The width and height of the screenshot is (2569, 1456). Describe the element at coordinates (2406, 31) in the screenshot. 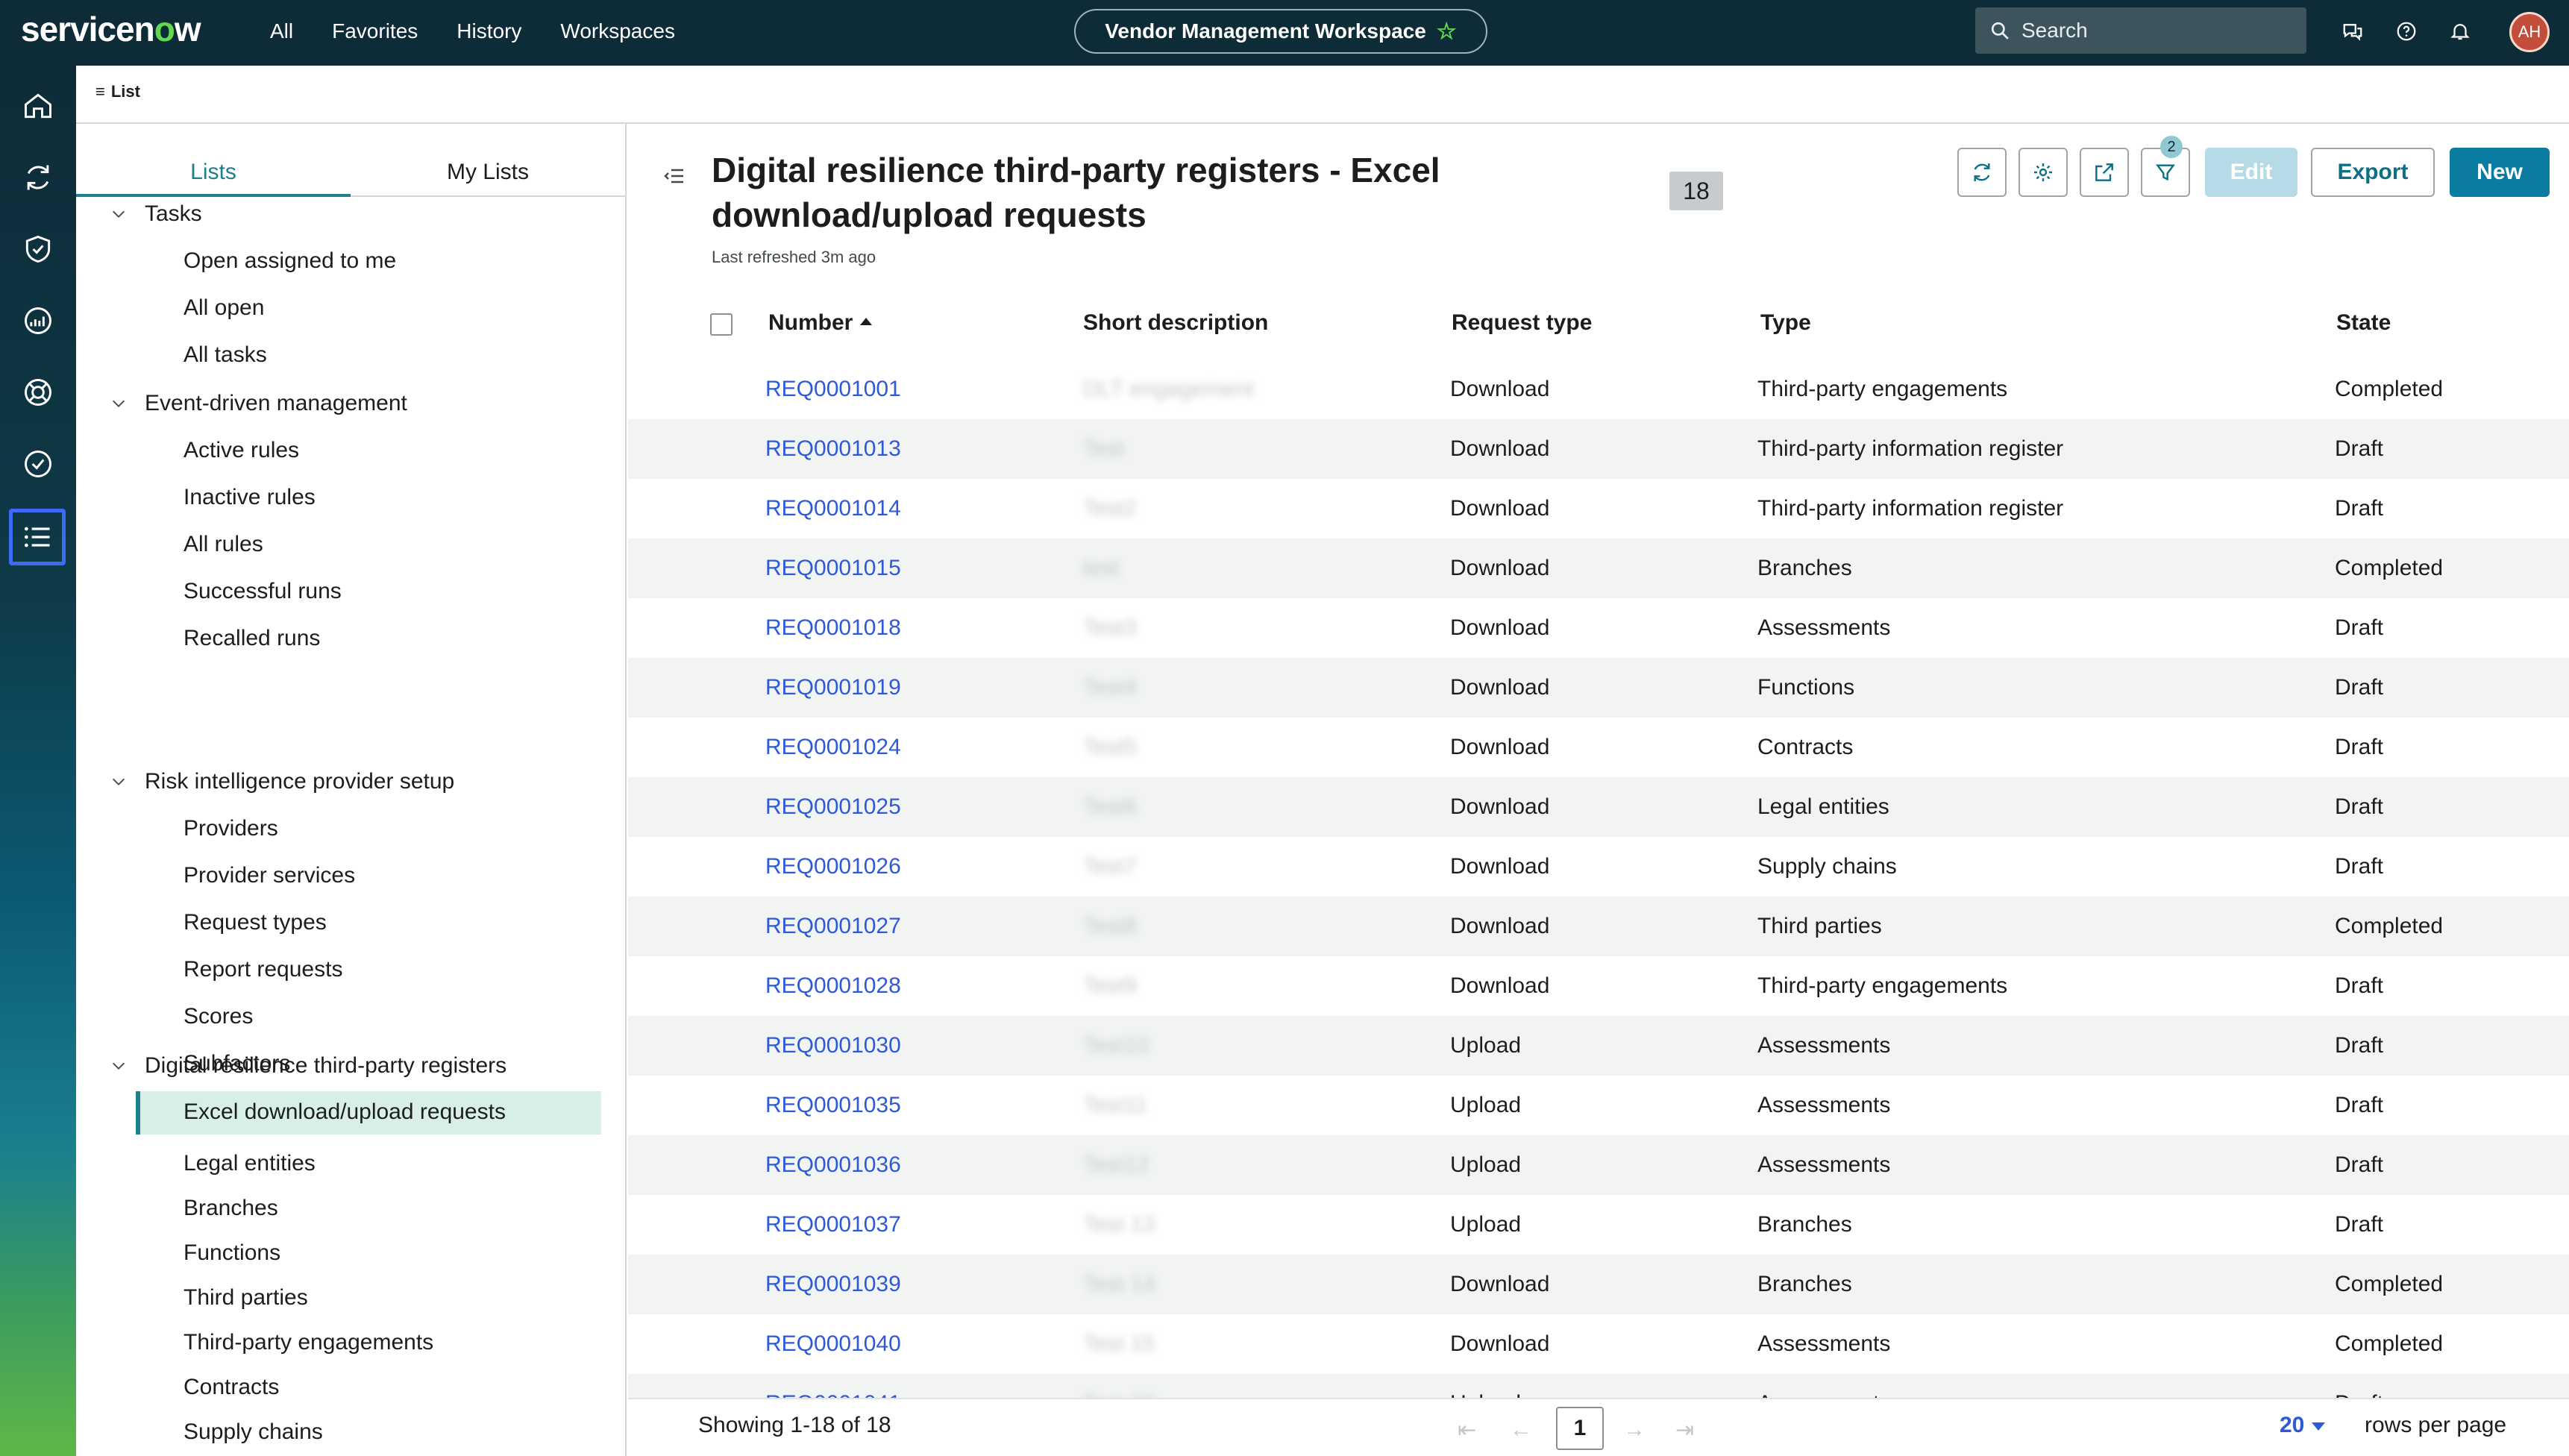

I see `help-icon` at that location.